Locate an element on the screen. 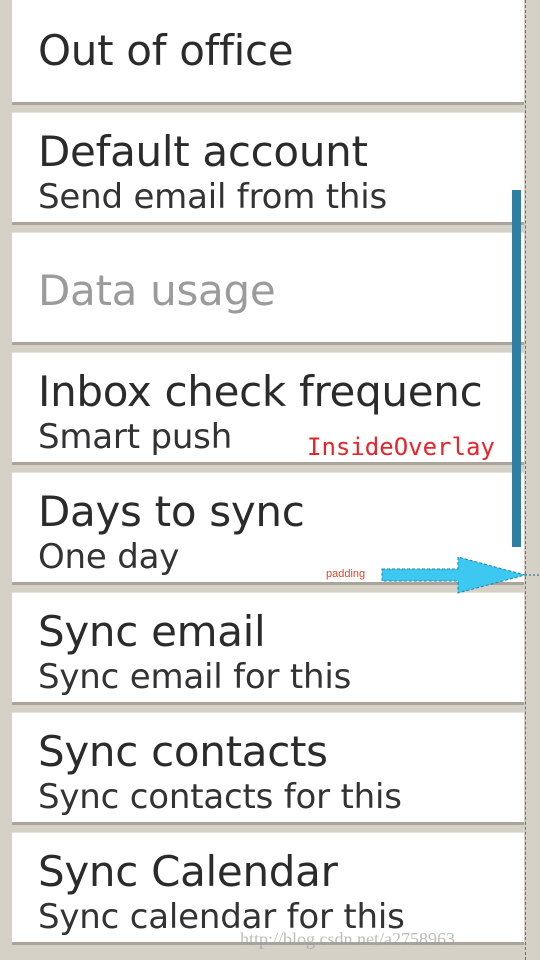  pref-data-usage: Data usage is located at coordinates (268, 288).